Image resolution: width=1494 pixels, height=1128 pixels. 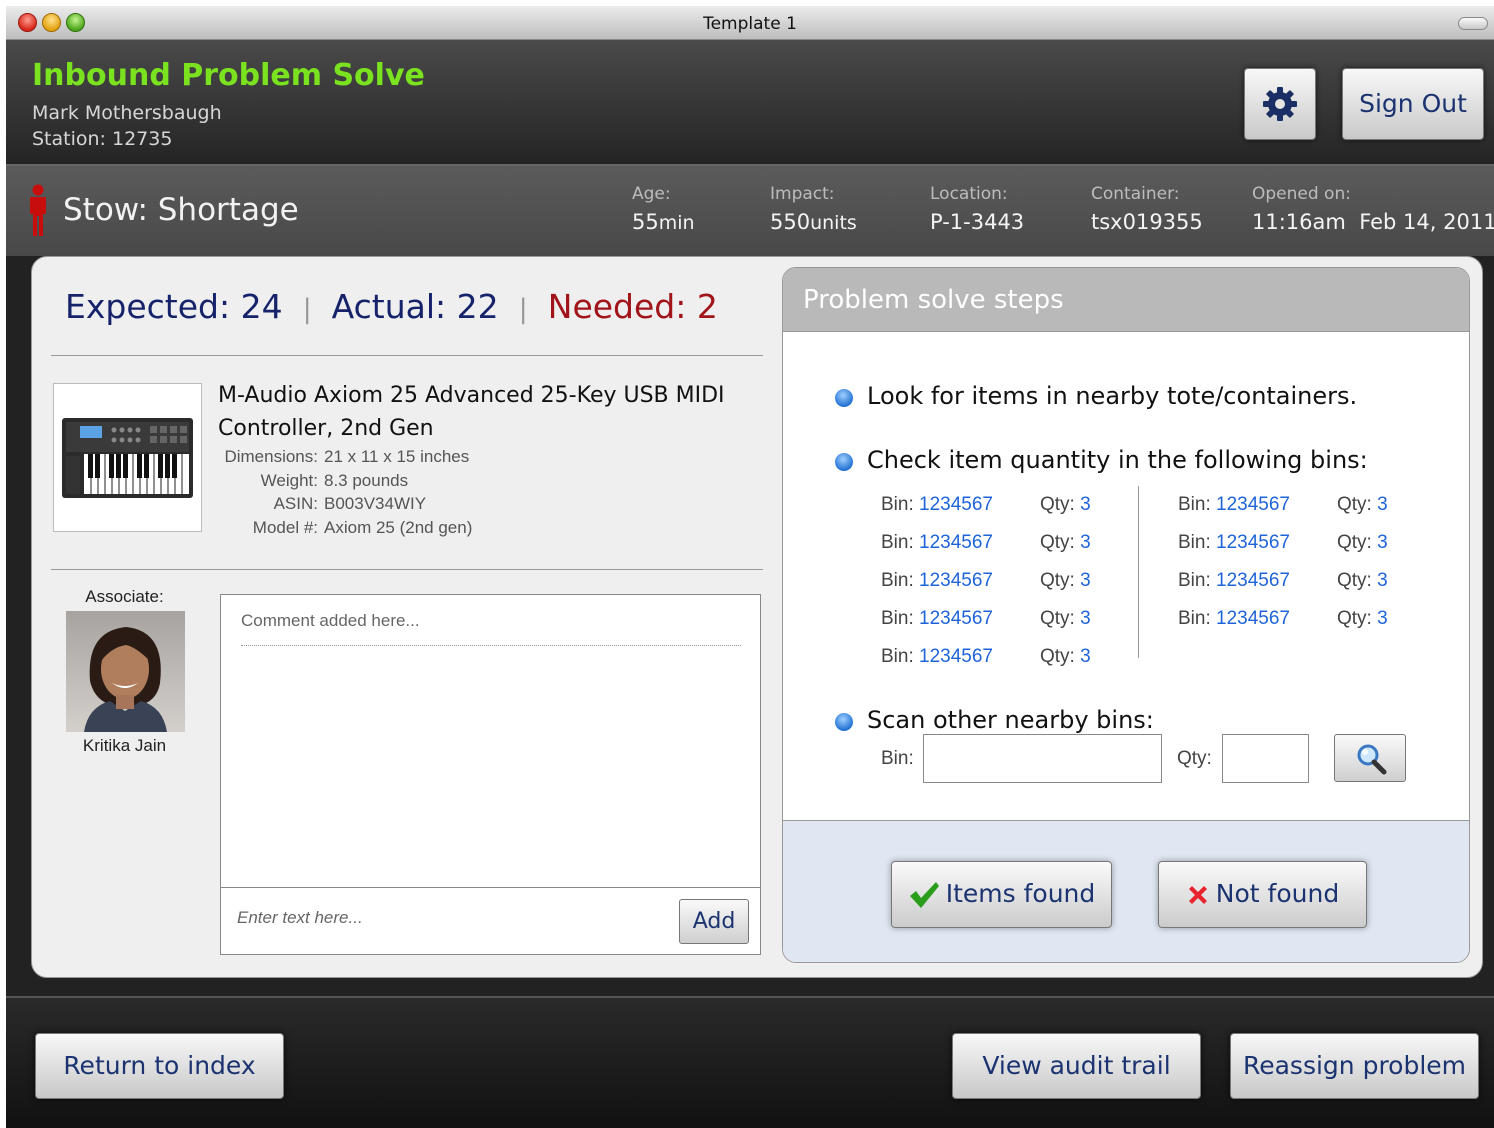 I want to click on needed-count: Needed: 2, so click(x=632, y=306).